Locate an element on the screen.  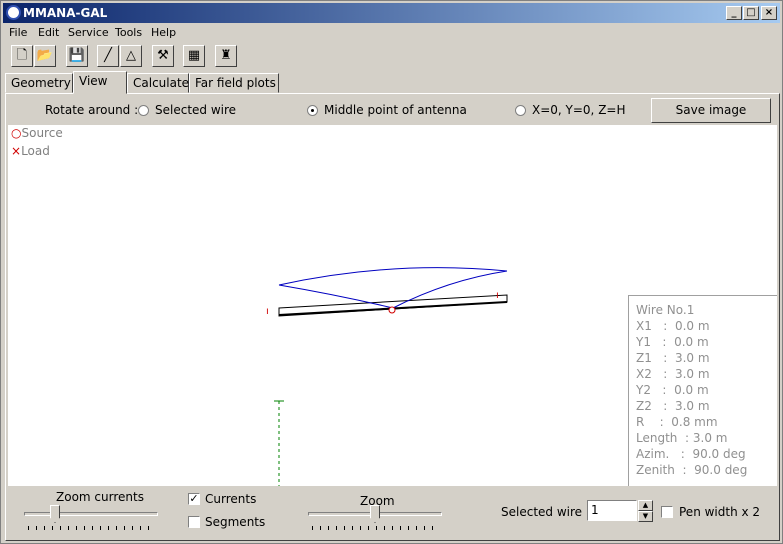
selected-wire-label: Selected wire is located at coordinates (542, 512).